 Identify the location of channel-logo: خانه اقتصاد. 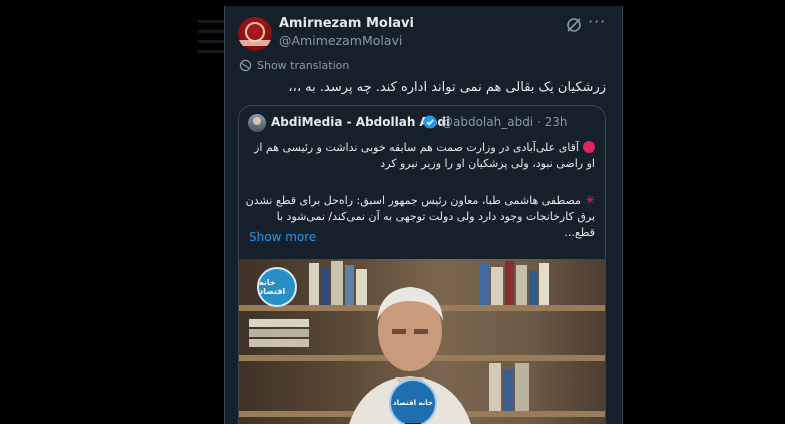
(277, 287).